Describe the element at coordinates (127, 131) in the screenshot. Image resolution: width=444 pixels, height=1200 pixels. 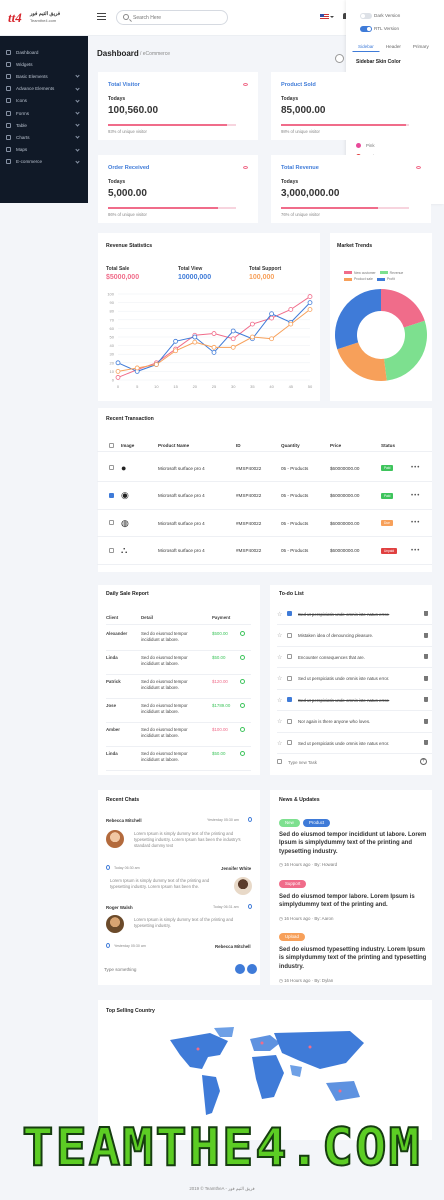
I see `kpi-subtext: 93% of unique visitor` at that location.